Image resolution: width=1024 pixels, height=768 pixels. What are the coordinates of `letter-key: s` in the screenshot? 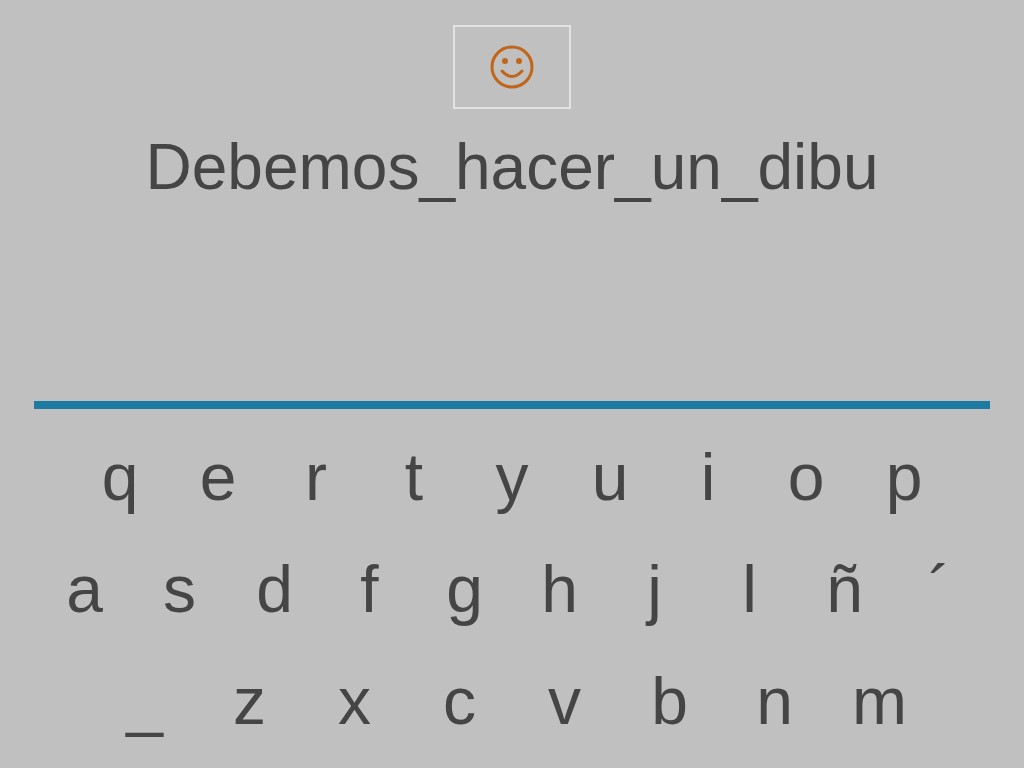 It's located at (179, 589).